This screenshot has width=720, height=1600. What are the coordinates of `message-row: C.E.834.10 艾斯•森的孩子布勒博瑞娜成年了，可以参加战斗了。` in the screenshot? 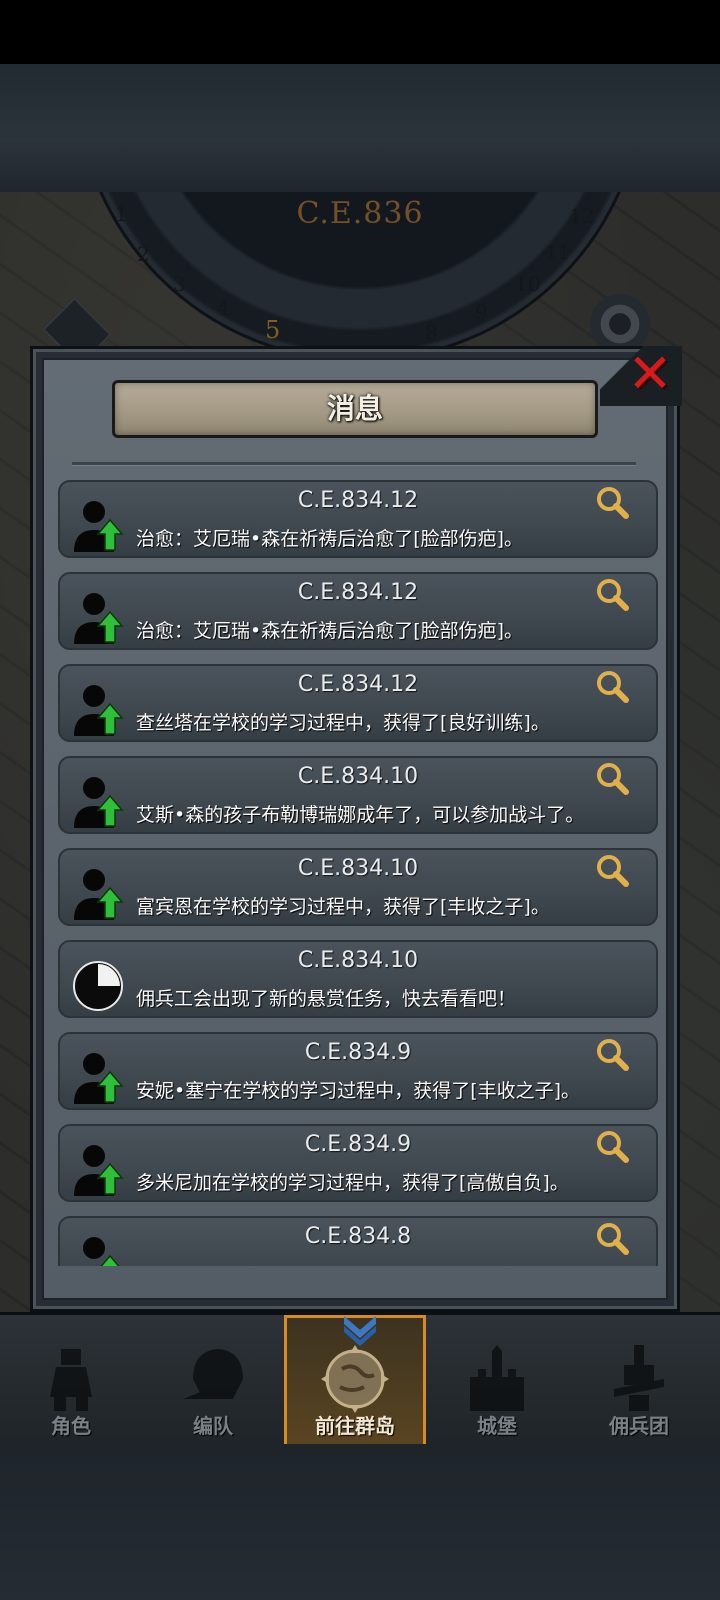 It's located at (358, 795).